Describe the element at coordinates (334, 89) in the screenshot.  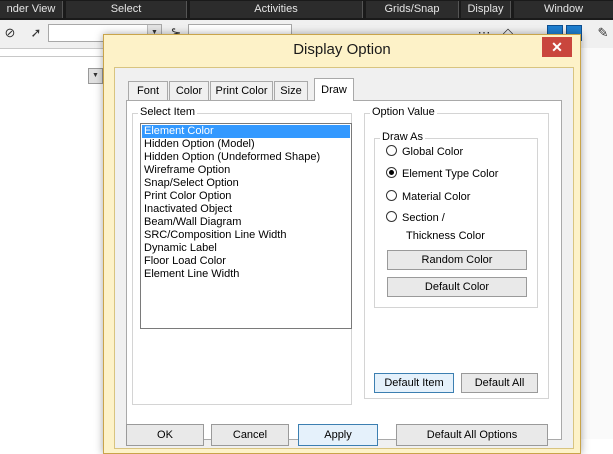
I see `tab-draw: Draw` at that location.